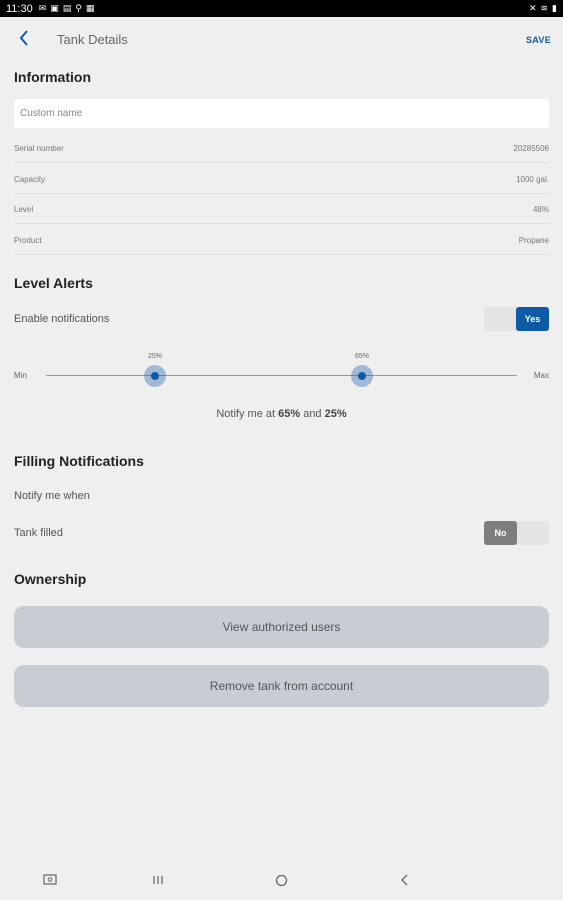 This screenshot has width=563, height=900. What do you see at coordinates (500, 533) in the screenshot?
I see `toggle-knob: No` at bounding box center [500, 533].